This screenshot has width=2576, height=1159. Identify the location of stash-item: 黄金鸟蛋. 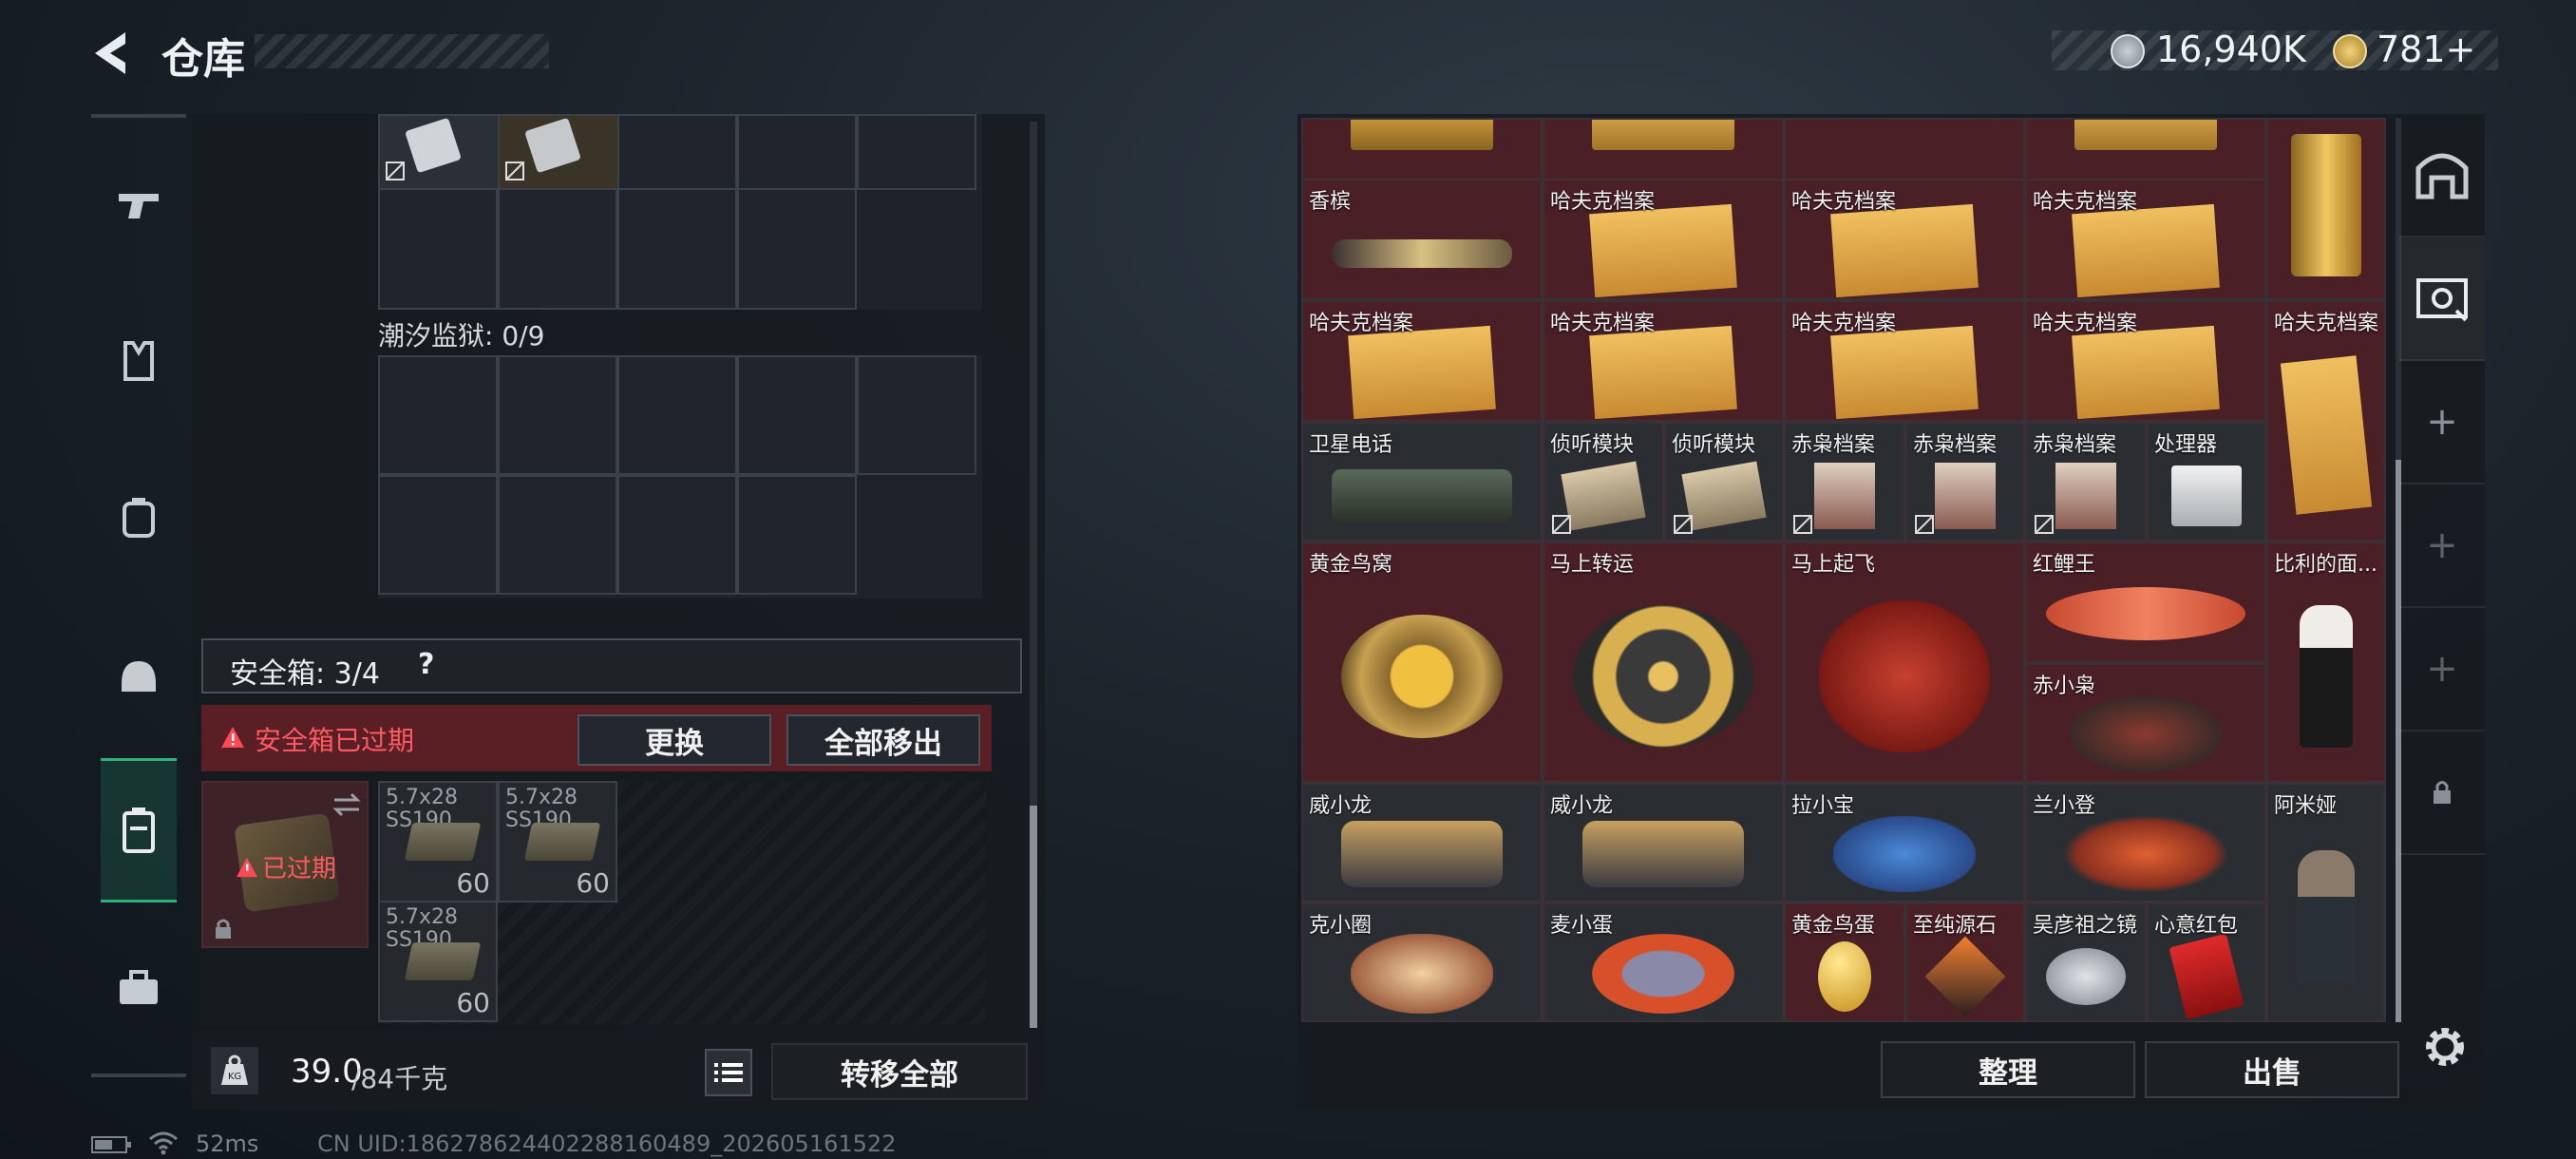
(1844, 962).